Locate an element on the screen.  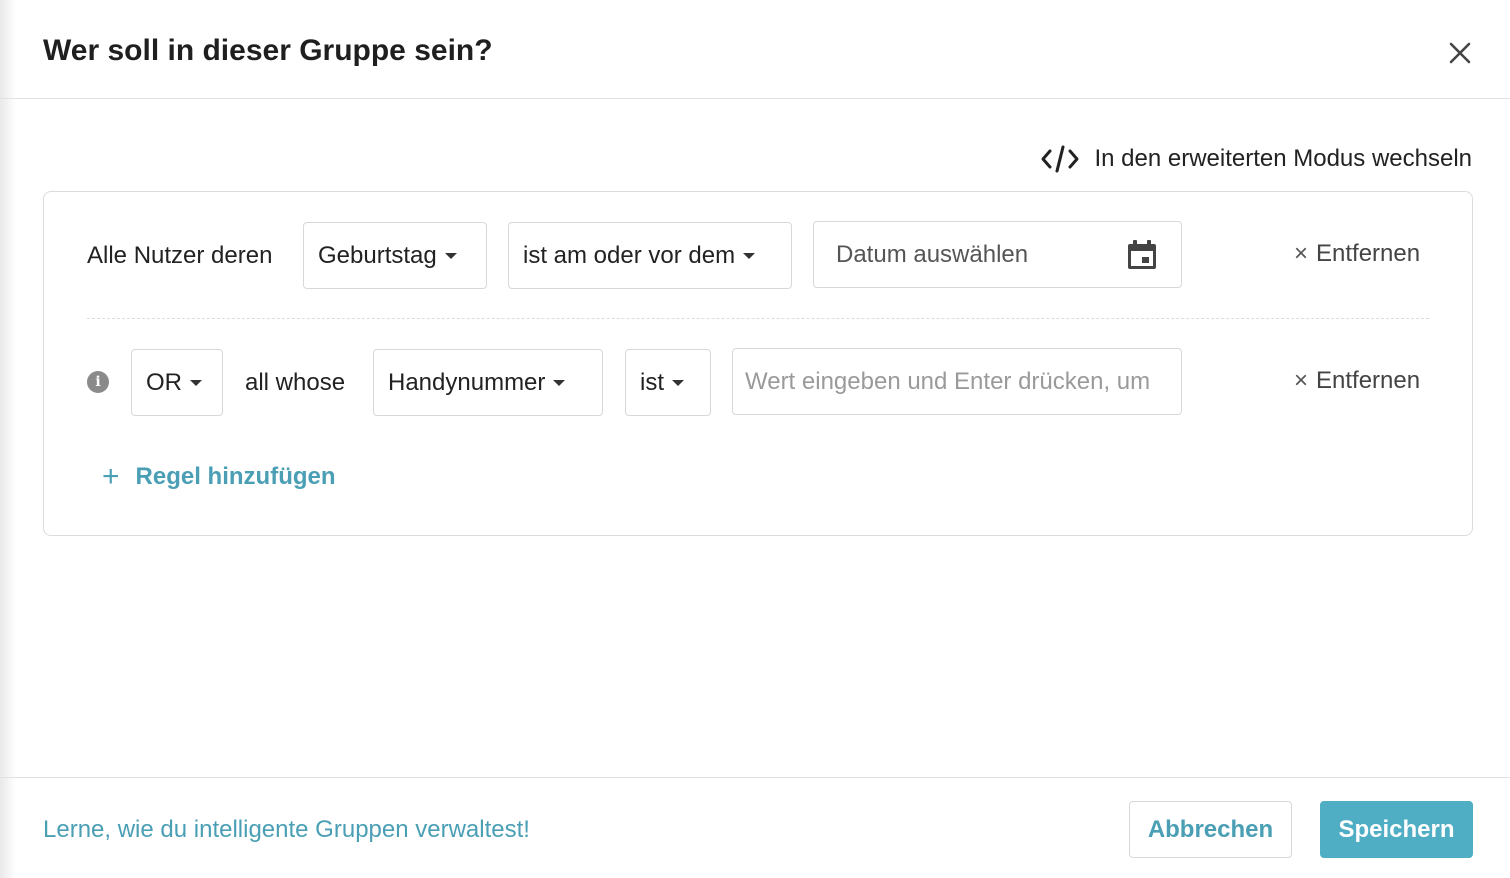
rule-2-remove-label: Entfernen is located at coordinates (1368, 380).